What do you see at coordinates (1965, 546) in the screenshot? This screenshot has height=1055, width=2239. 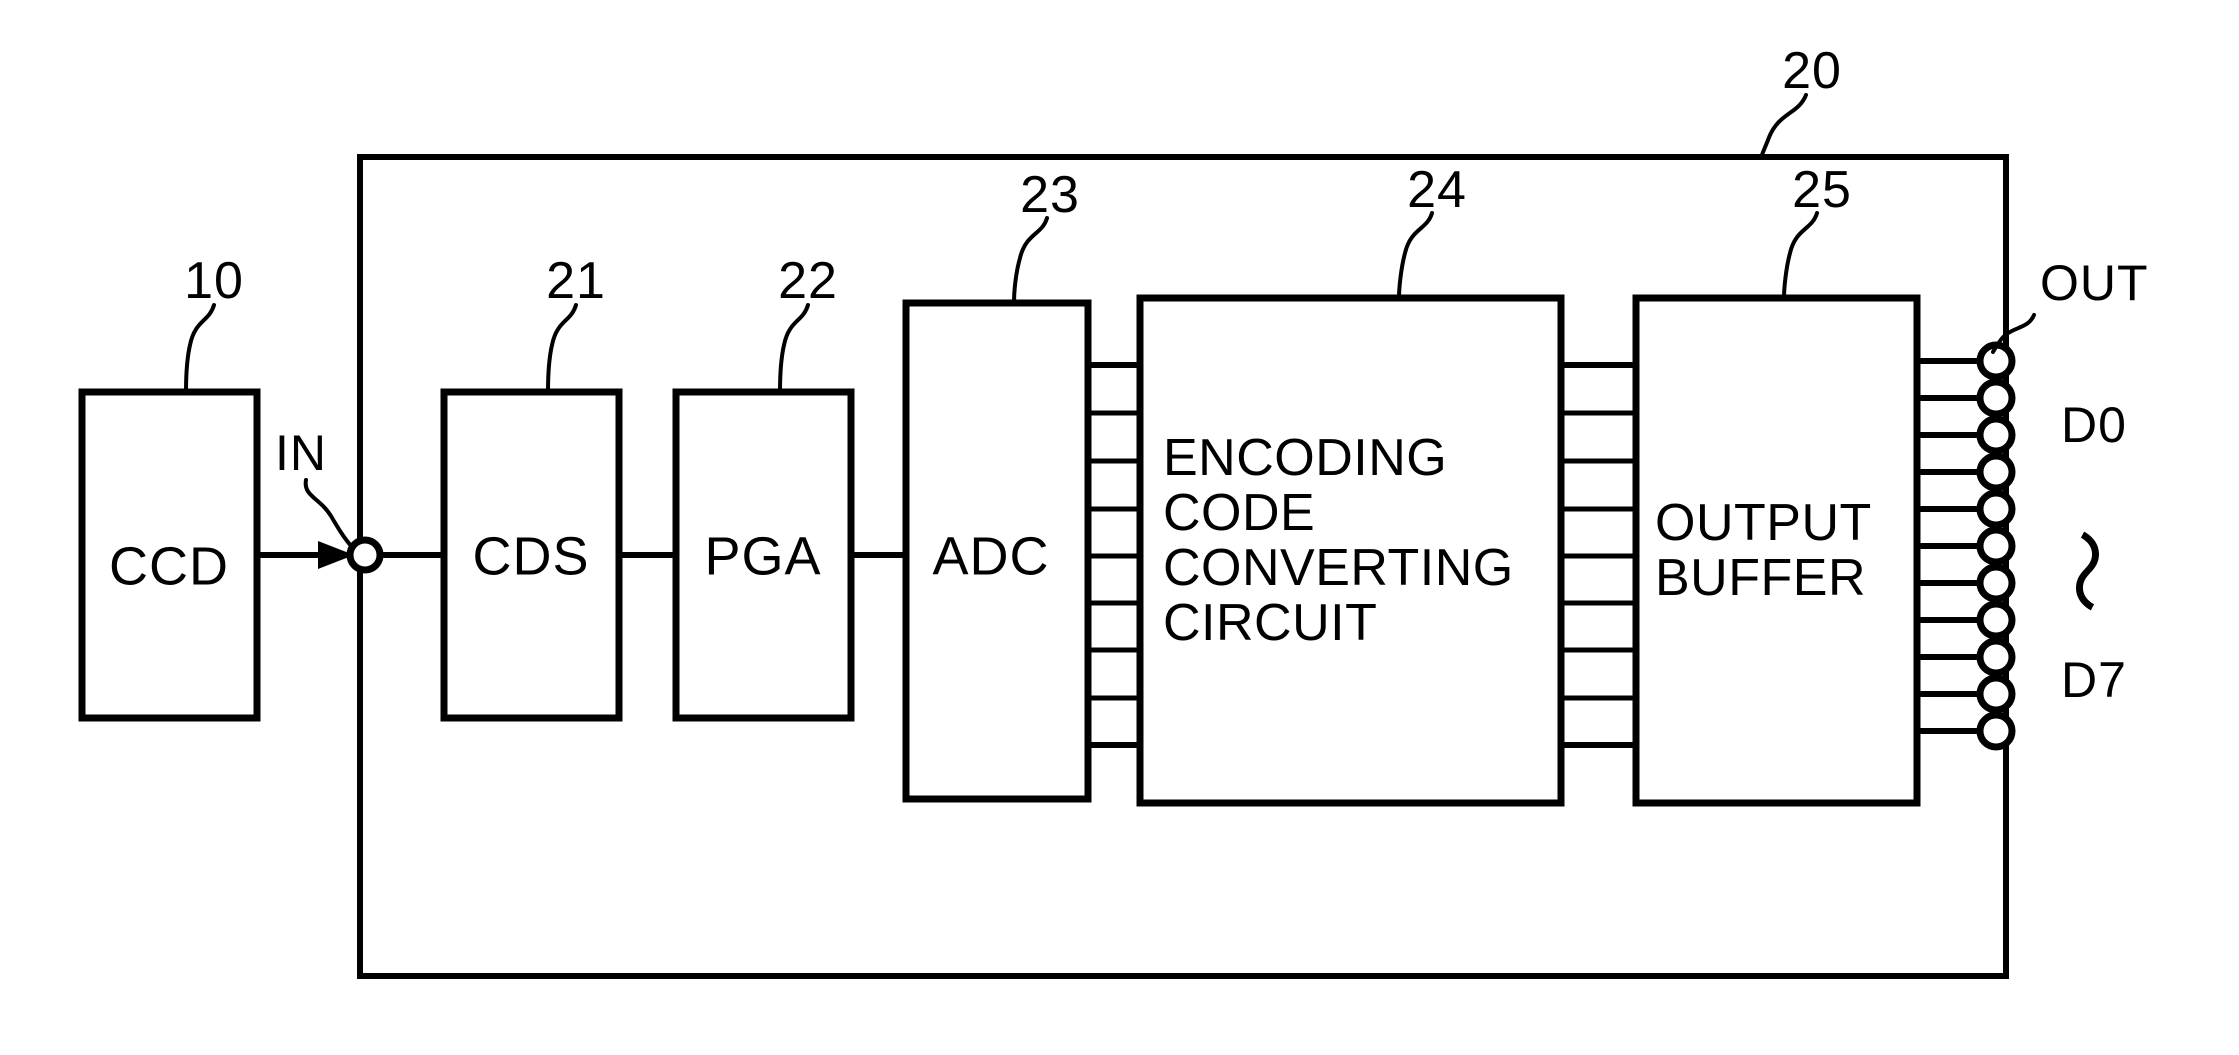 I see `output-pins-group` at bounding box center [1965, 546].